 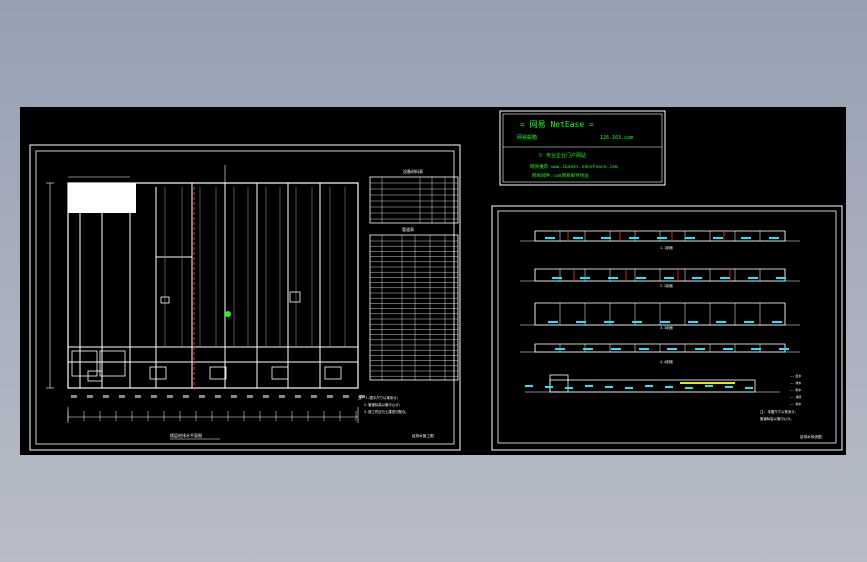 What do you see at coordinates (795, 396) in the screenshot?
I see `legend-item-4: —— 消防` at bounding box center [795, 396].